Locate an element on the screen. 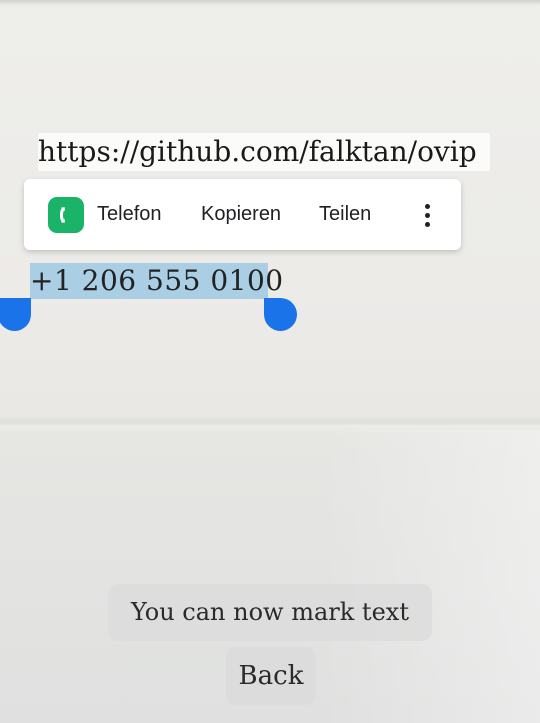 The image size is (540, 723). recognized-phone-number: +1 206 555 0100 is located at coordinates (157, 281).